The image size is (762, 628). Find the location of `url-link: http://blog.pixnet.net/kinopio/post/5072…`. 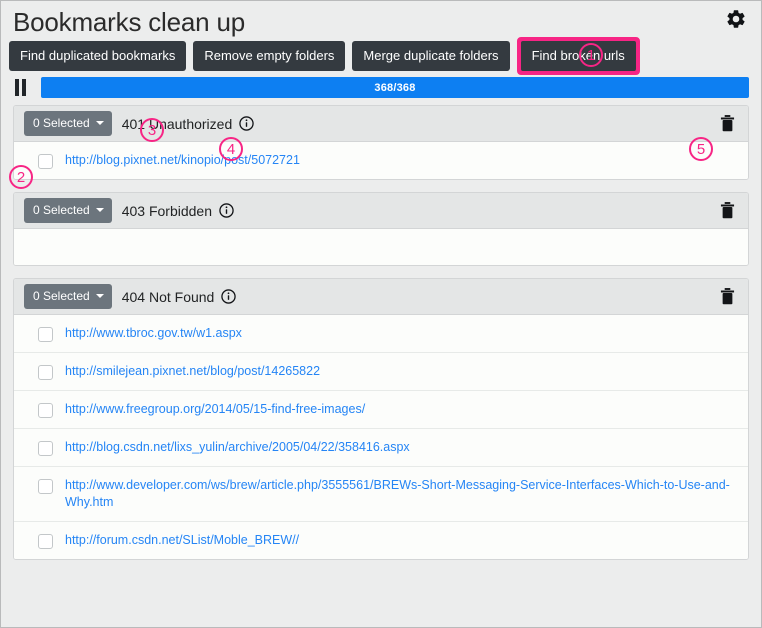

url-link: http://blog.pixnet.net/kinopio/post/5072… is located at coordinates (182, 160).